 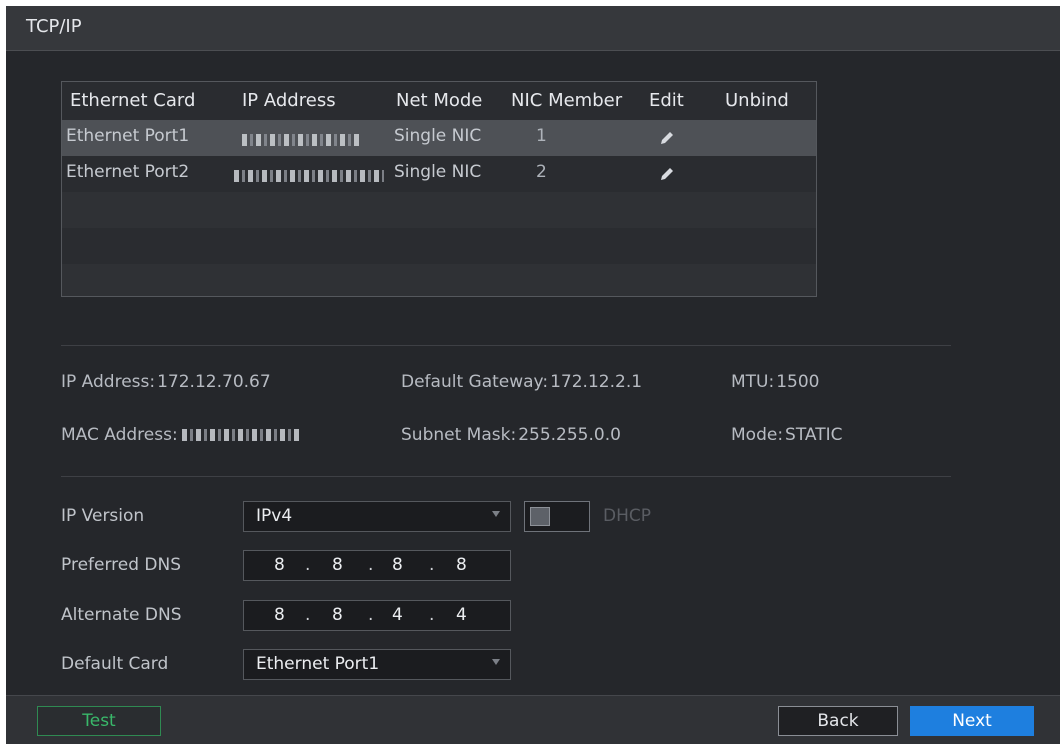 I want to click on table-row: Ethernet Port2 Single NIC 2, so click(x=439, y=174).